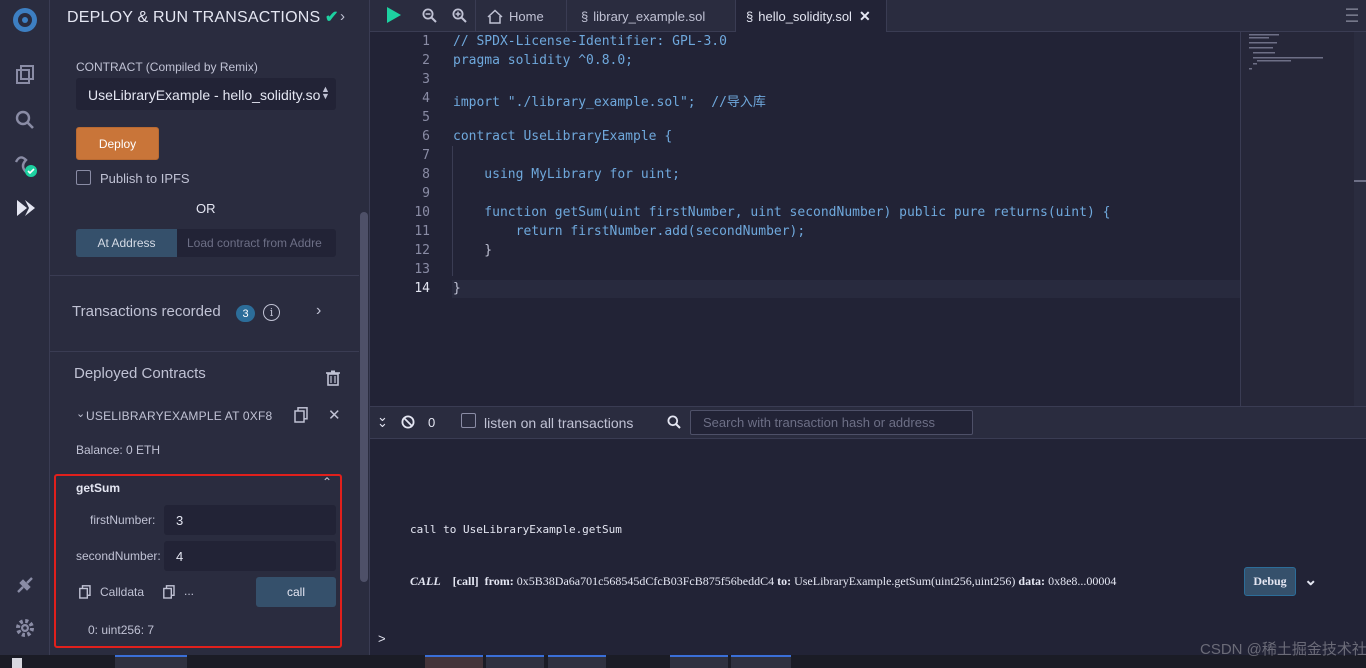 Image resolution: width=1366 pixels, height=668 pixels. Describe the element at coordinates (1032, 581) in the screenshot. I see `log-data-label: data:` at that location.